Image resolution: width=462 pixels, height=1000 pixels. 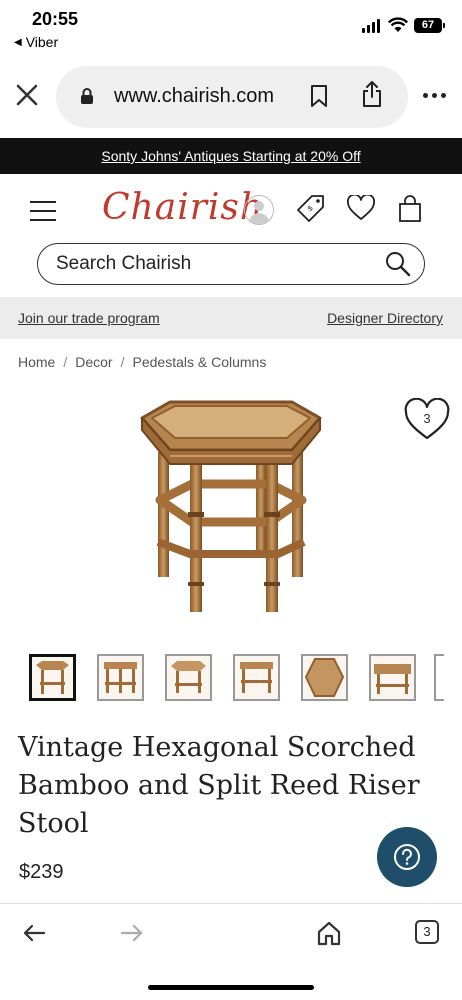 What do you see at coordinates (231, 235) in the screenshot?
I see `site-header: Chairish $` at bounding box center [231, 235].